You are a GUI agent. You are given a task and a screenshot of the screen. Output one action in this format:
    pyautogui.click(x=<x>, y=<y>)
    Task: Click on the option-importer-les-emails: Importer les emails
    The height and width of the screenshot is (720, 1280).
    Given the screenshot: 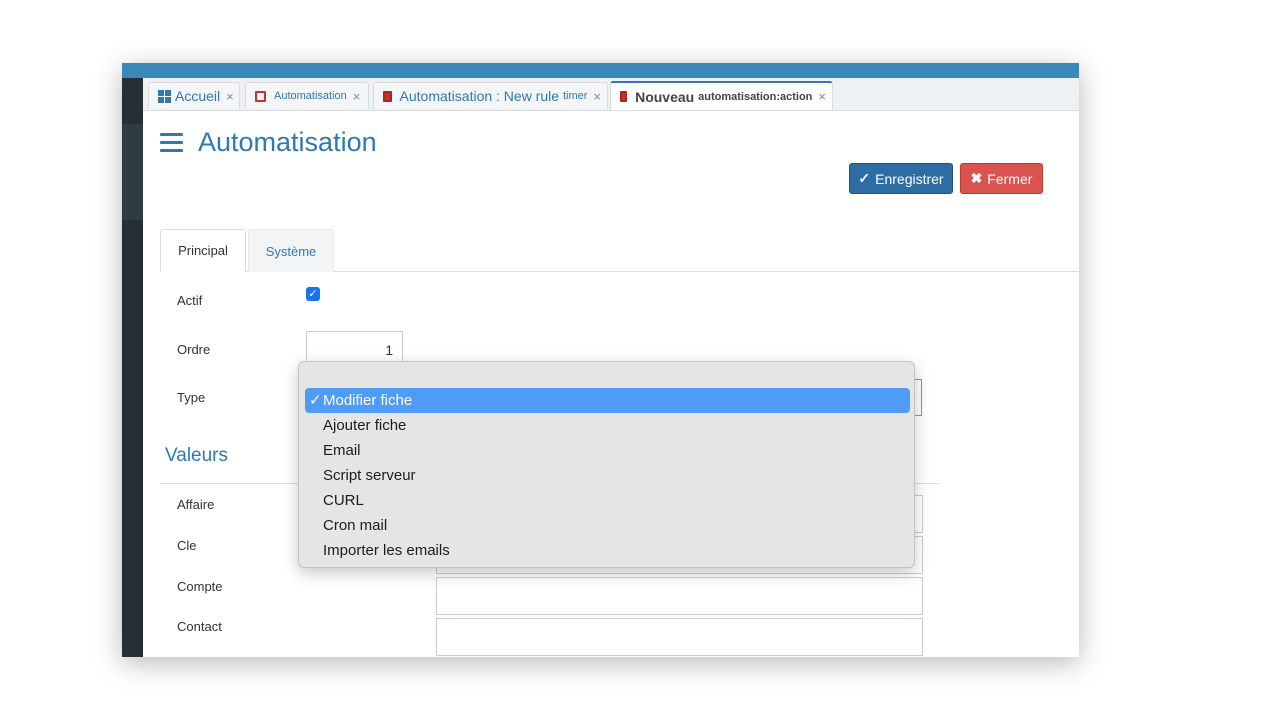 What is the action you would take?
    pyautogui.click(x=607, y=550)
    